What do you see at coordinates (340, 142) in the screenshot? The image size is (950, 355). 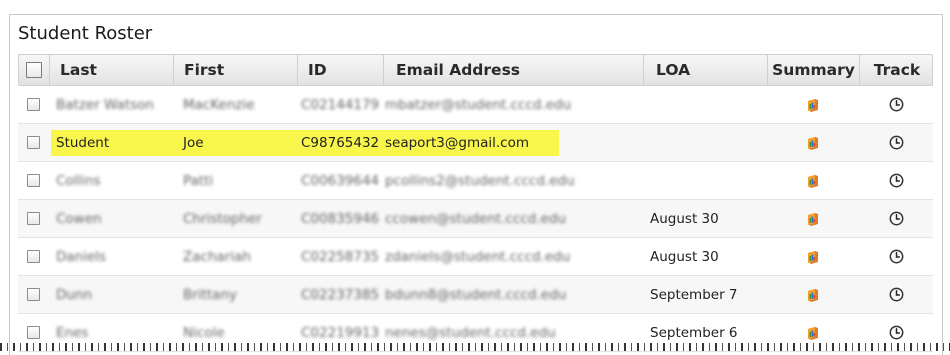 I see `cell-student-id: C98765432` at bounding box center [340, 142].